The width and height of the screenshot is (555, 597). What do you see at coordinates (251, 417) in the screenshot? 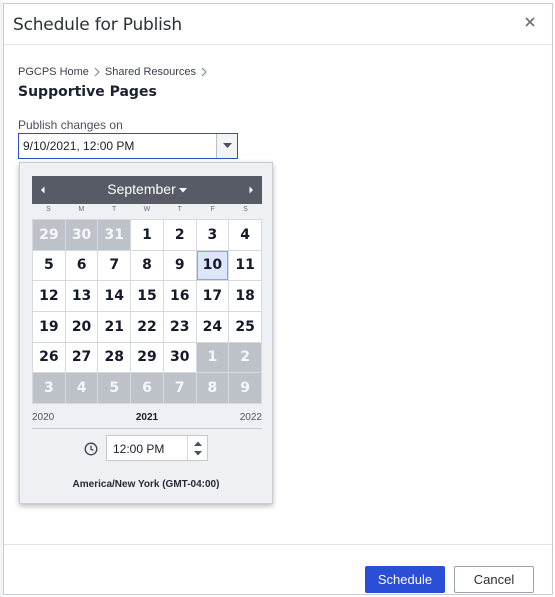
I see `next-year: 2022` at bounding box center [251, 417].